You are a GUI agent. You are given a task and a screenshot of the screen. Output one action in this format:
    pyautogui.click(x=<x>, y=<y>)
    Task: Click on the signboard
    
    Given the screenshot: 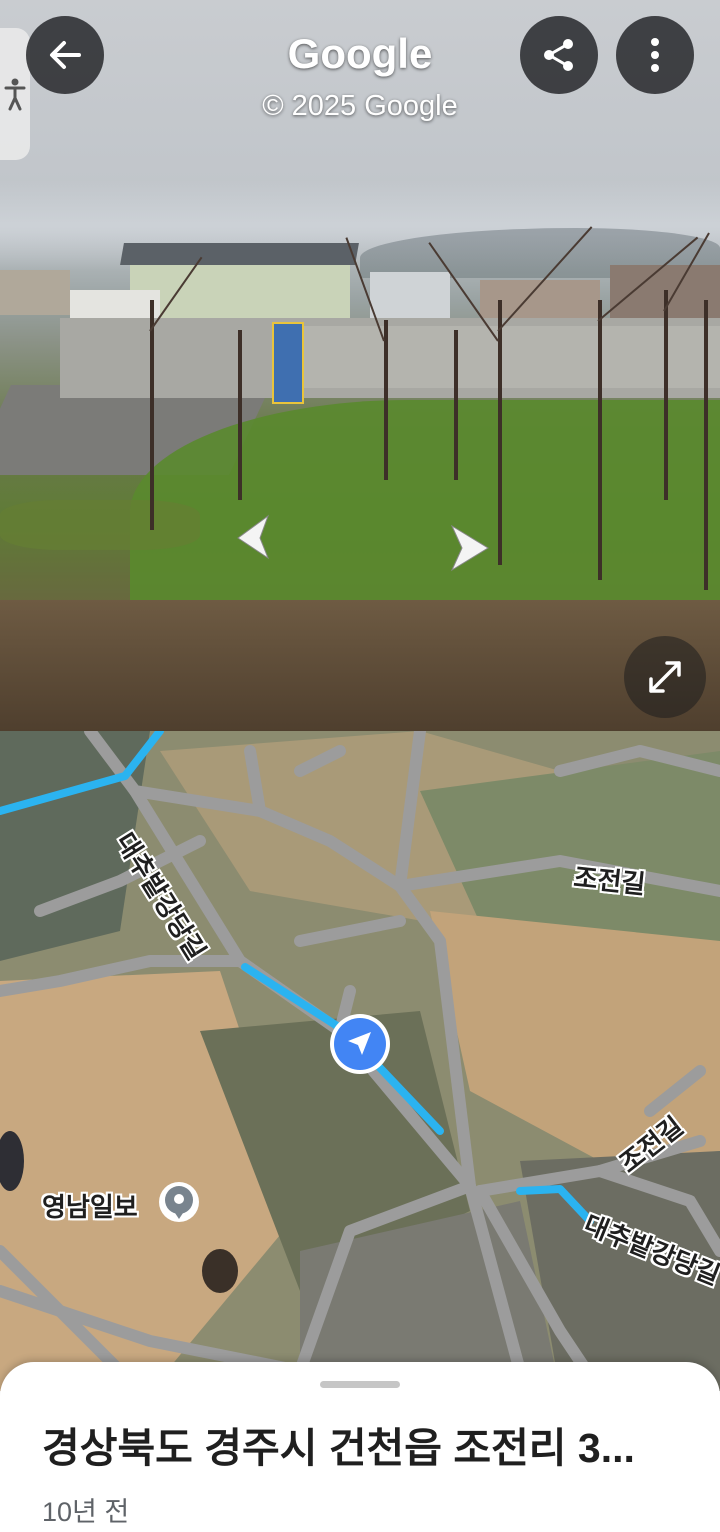 What is the action you would take?
    pyautogui.click(x=288, y=363)
    